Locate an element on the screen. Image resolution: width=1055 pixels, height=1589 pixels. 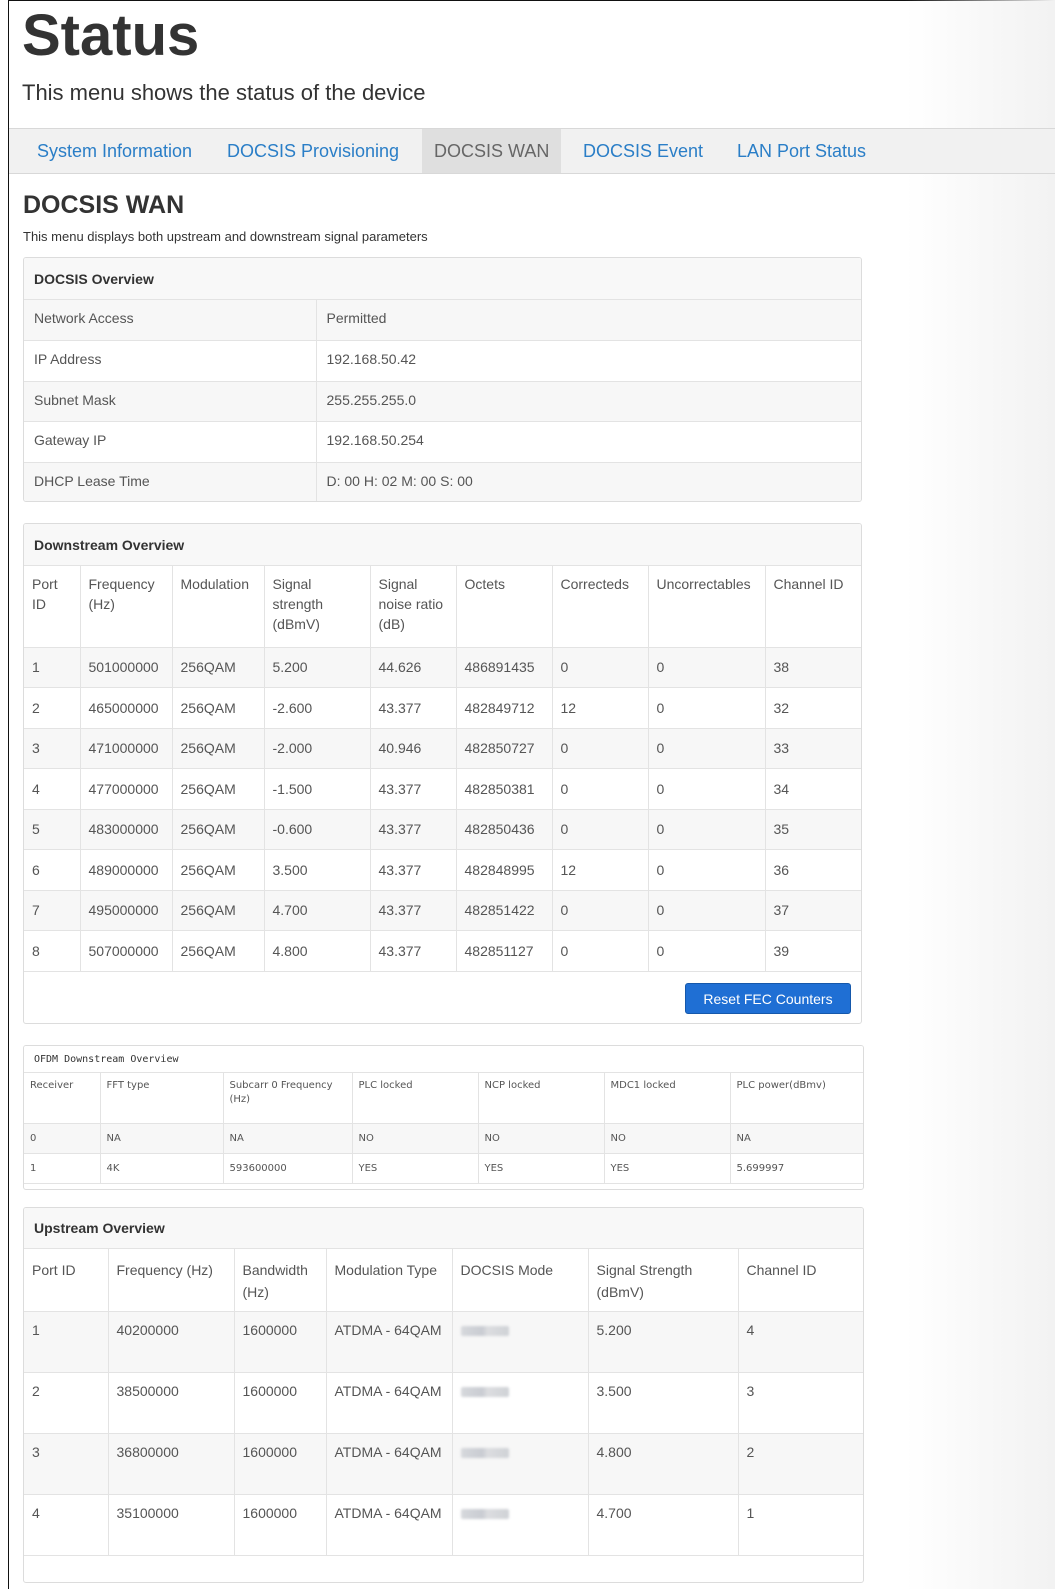
downstream-cell: 482851127 is located at coordinates (504, 951).